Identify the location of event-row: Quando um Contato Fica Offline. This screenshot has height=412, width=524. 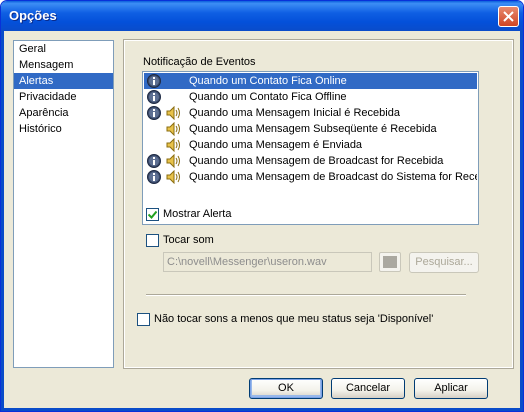
(310, 97).